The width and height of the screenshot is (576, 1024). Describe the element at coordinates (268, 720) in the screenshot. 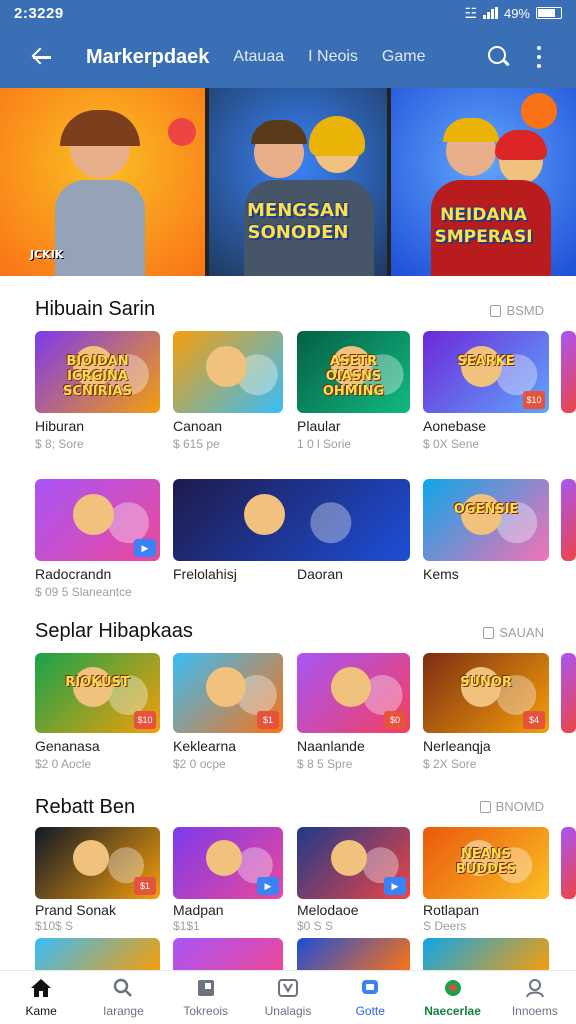

I see `price-badge: $1` at that location.